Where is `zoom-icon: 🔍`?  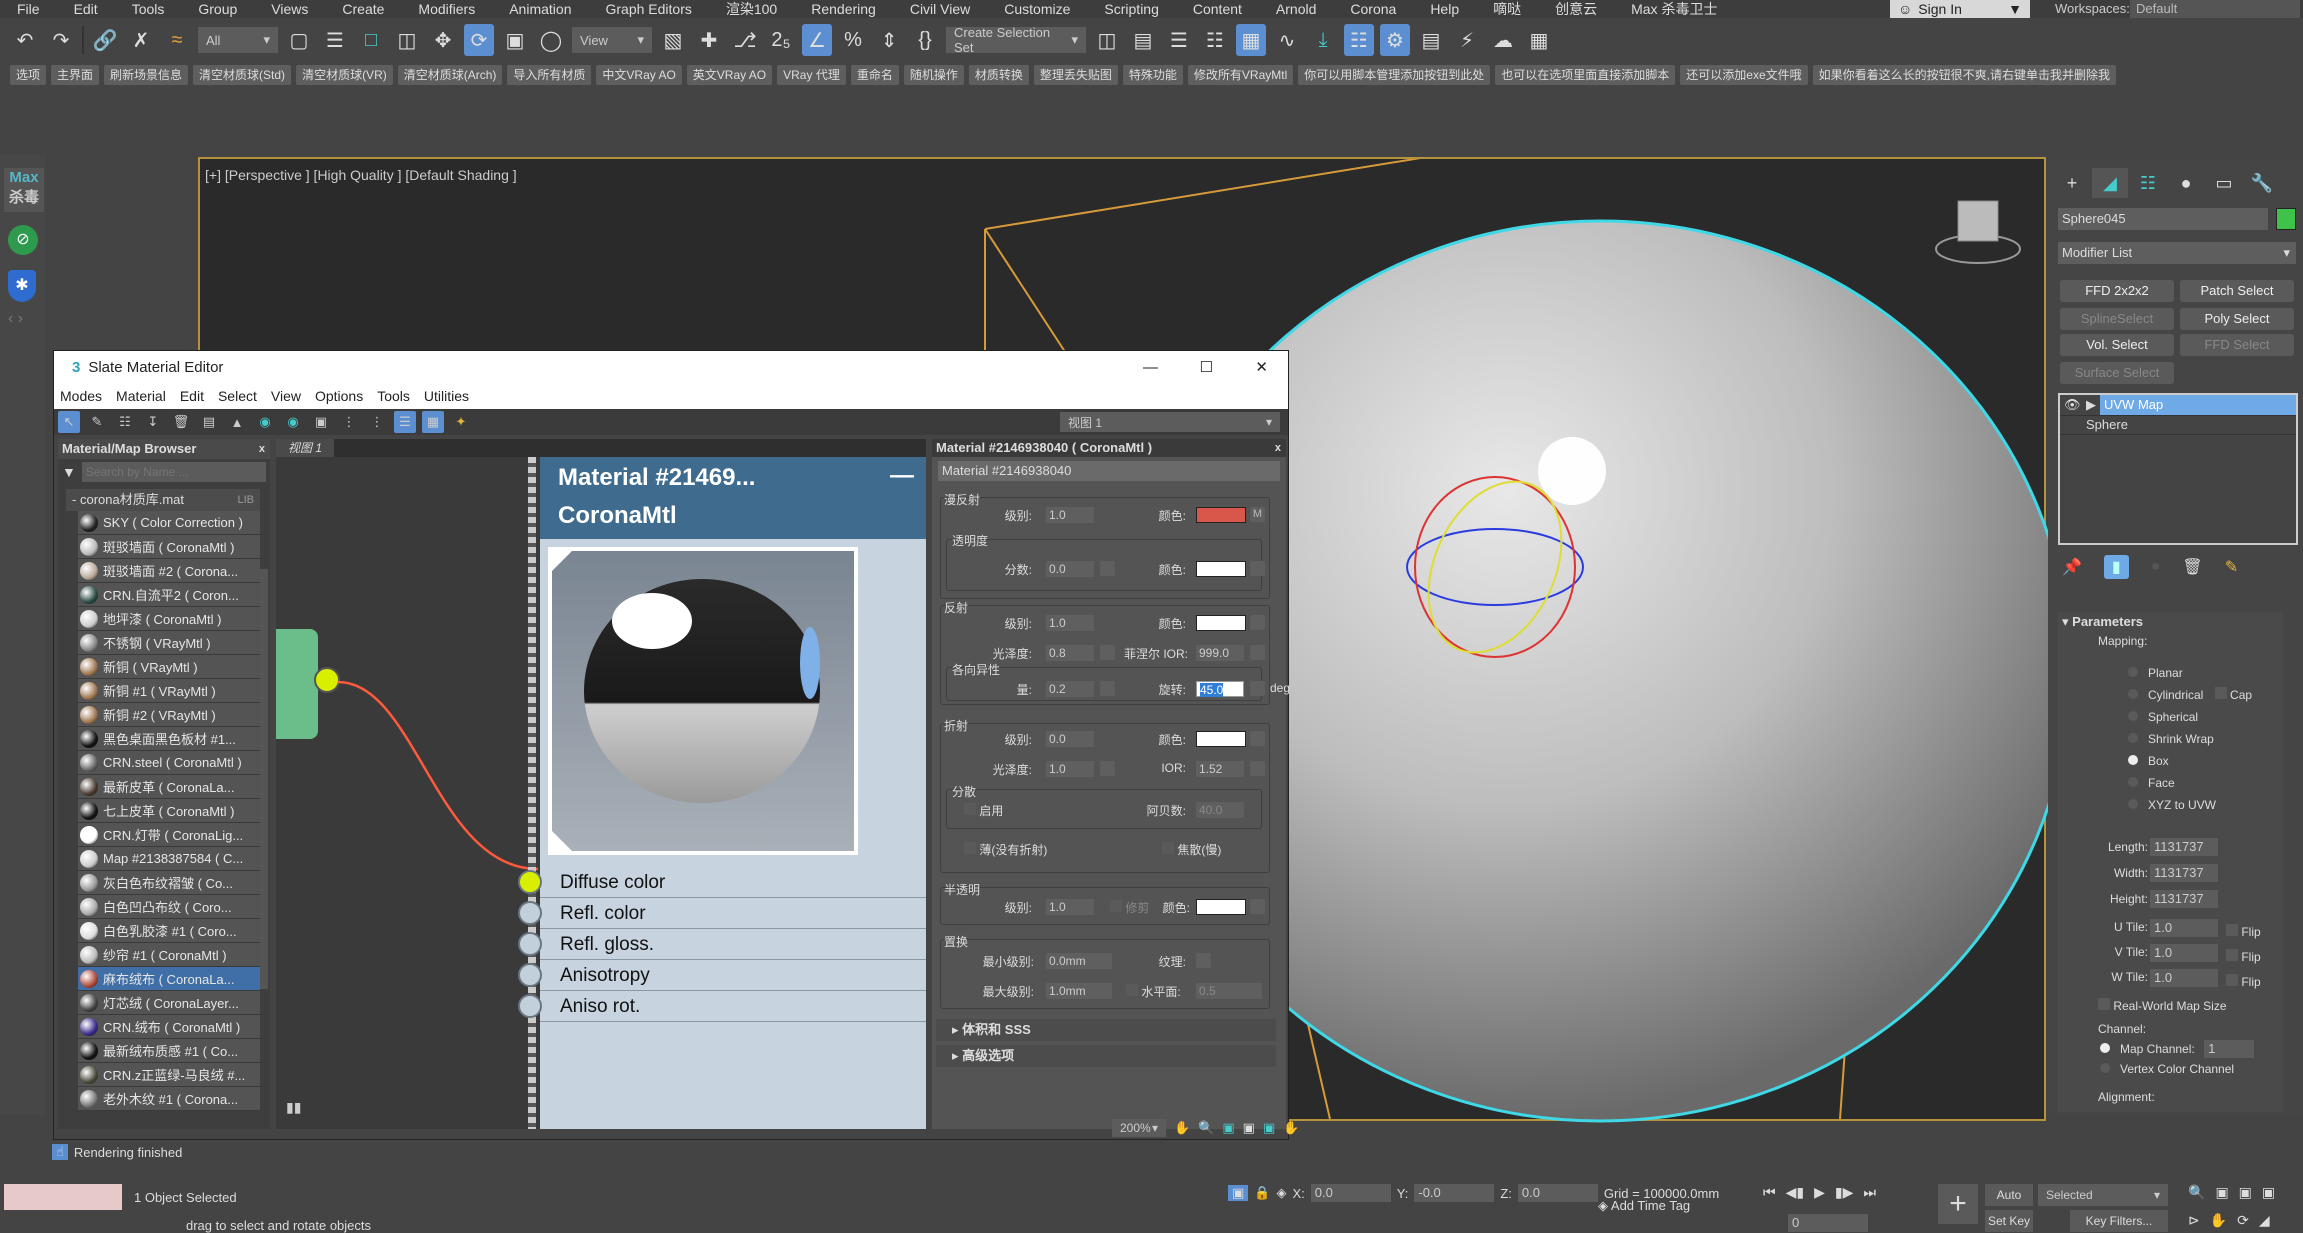
zoom-icon: 🔍 is located at coordinates (2196, 1192).